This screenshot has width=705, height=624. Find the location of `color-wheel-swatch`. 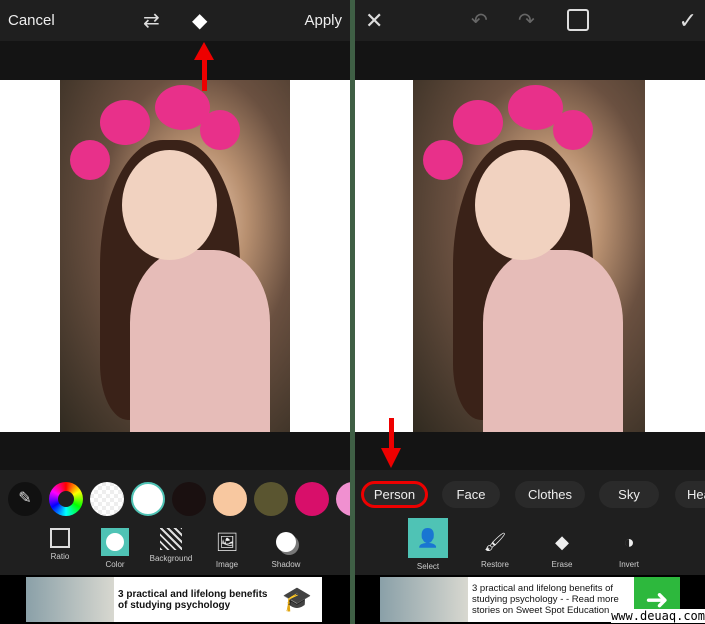

color-wheel-swatch is located at coordinates (66, 499).